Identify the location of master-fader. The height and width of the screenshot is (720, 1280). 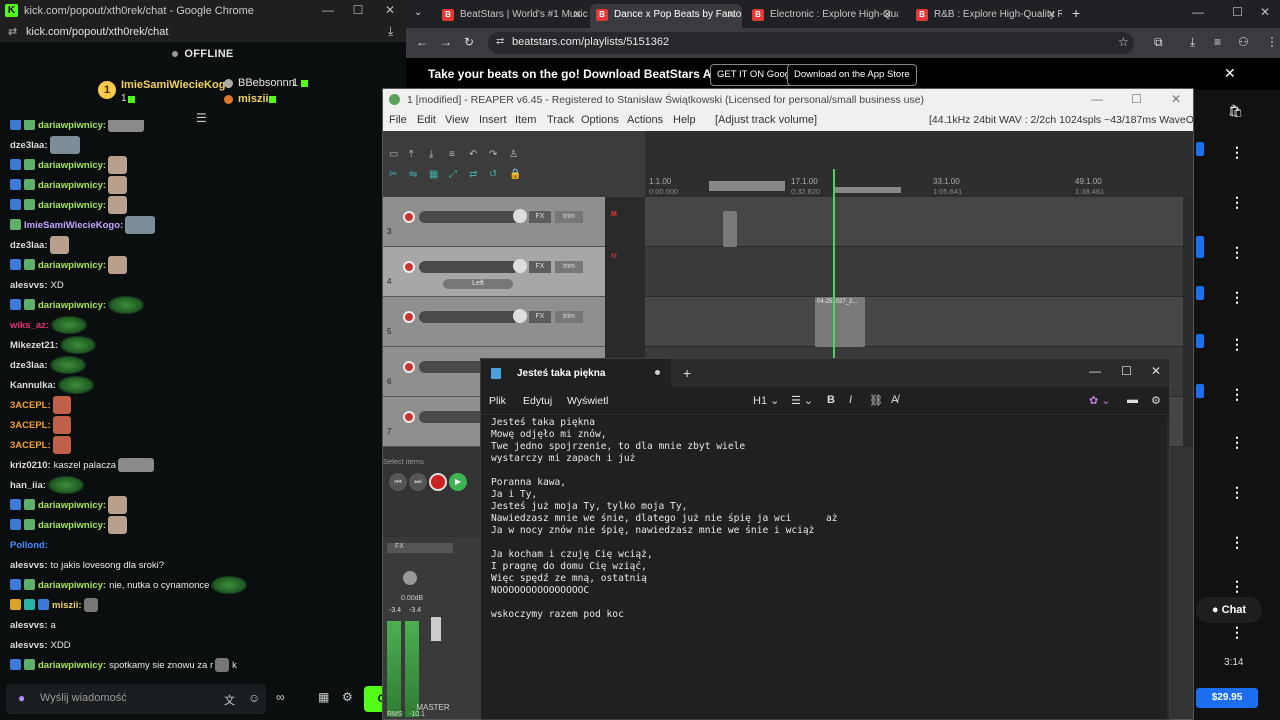
(436, 629).